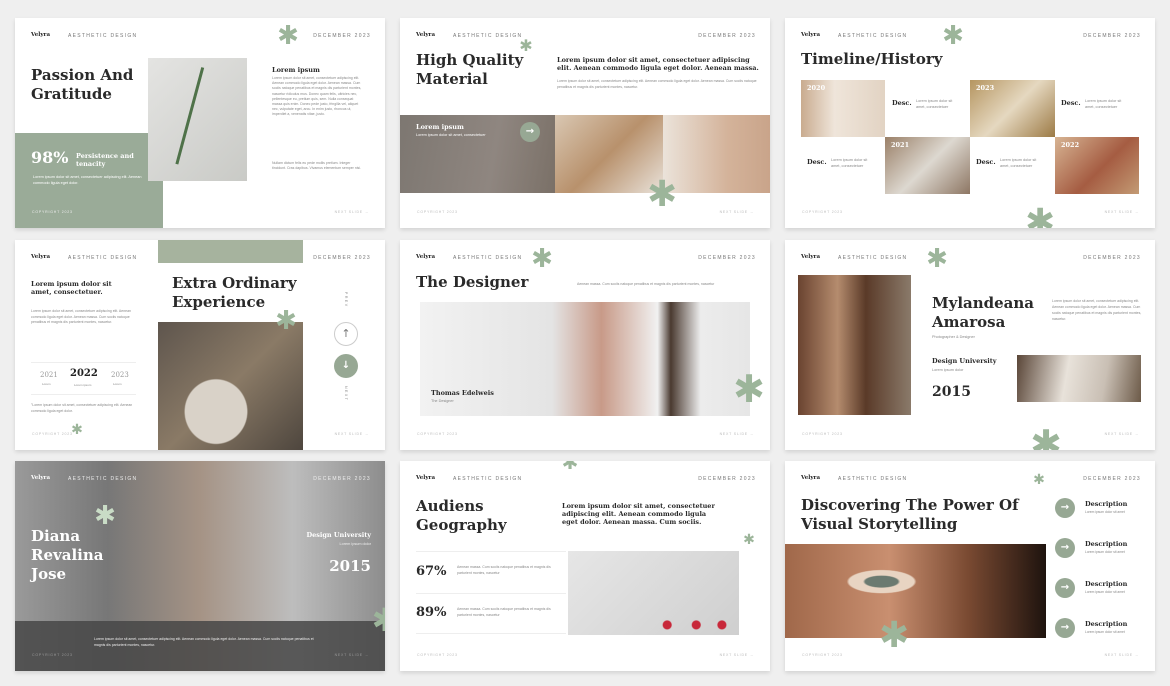  I want to click on designer-name: Thomas Edelweis, so click(462, 393).